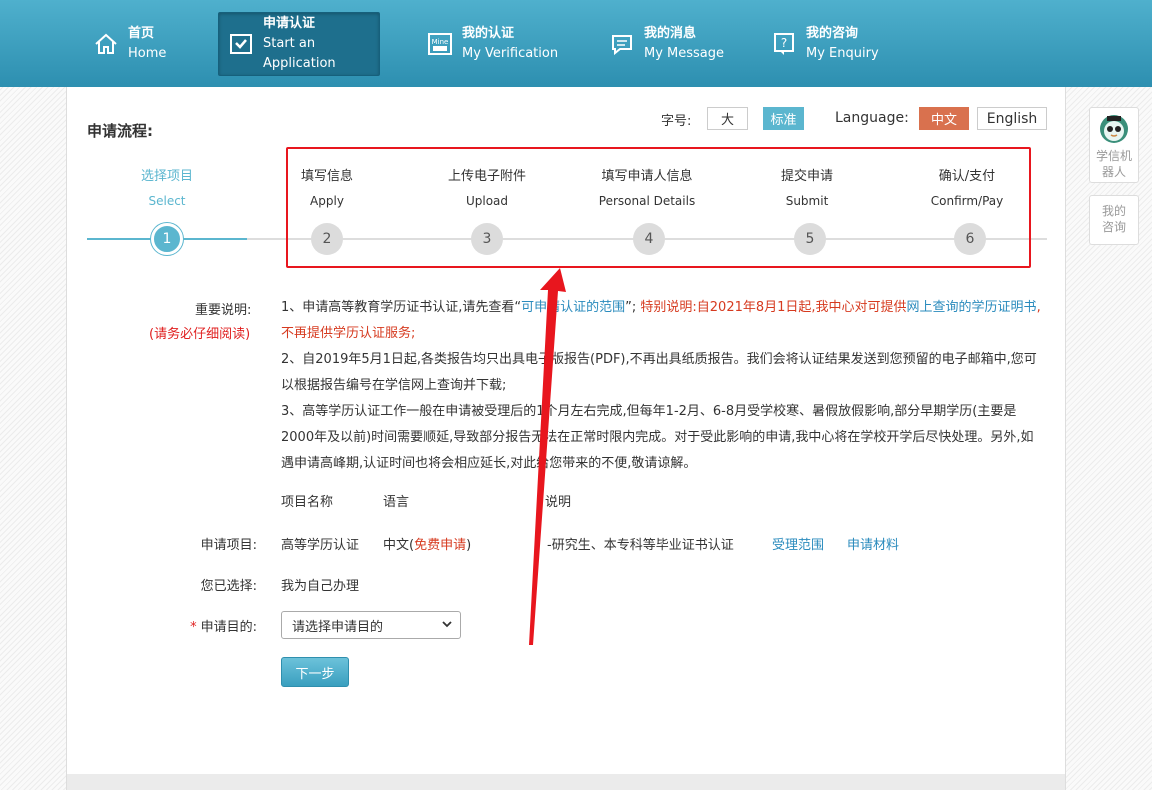 The image size is (1152, 790). I want to click on step-label-zh: 选择项目, so click(166, 176).